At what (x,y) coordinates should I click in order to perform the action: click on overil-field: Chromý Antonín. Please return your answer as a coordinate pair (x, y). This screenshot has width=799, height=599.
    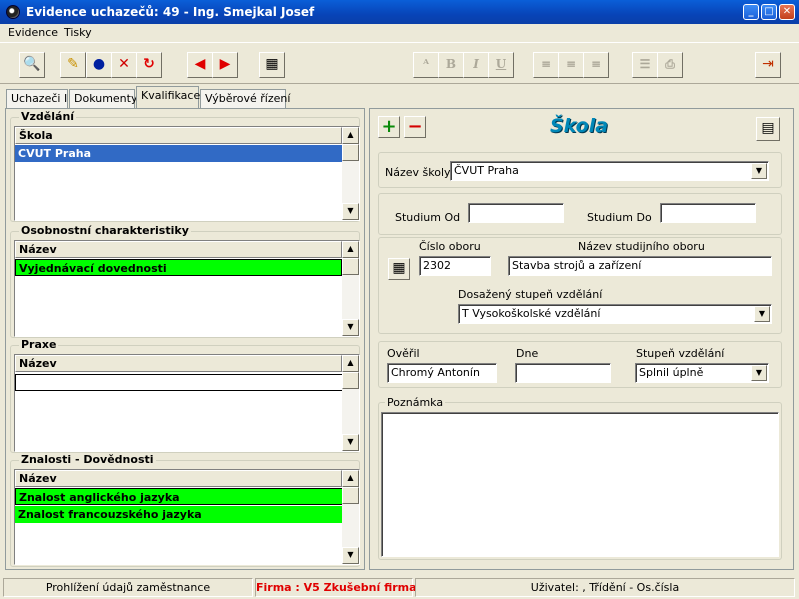
    Looking at the image, I should click on (442, 373).